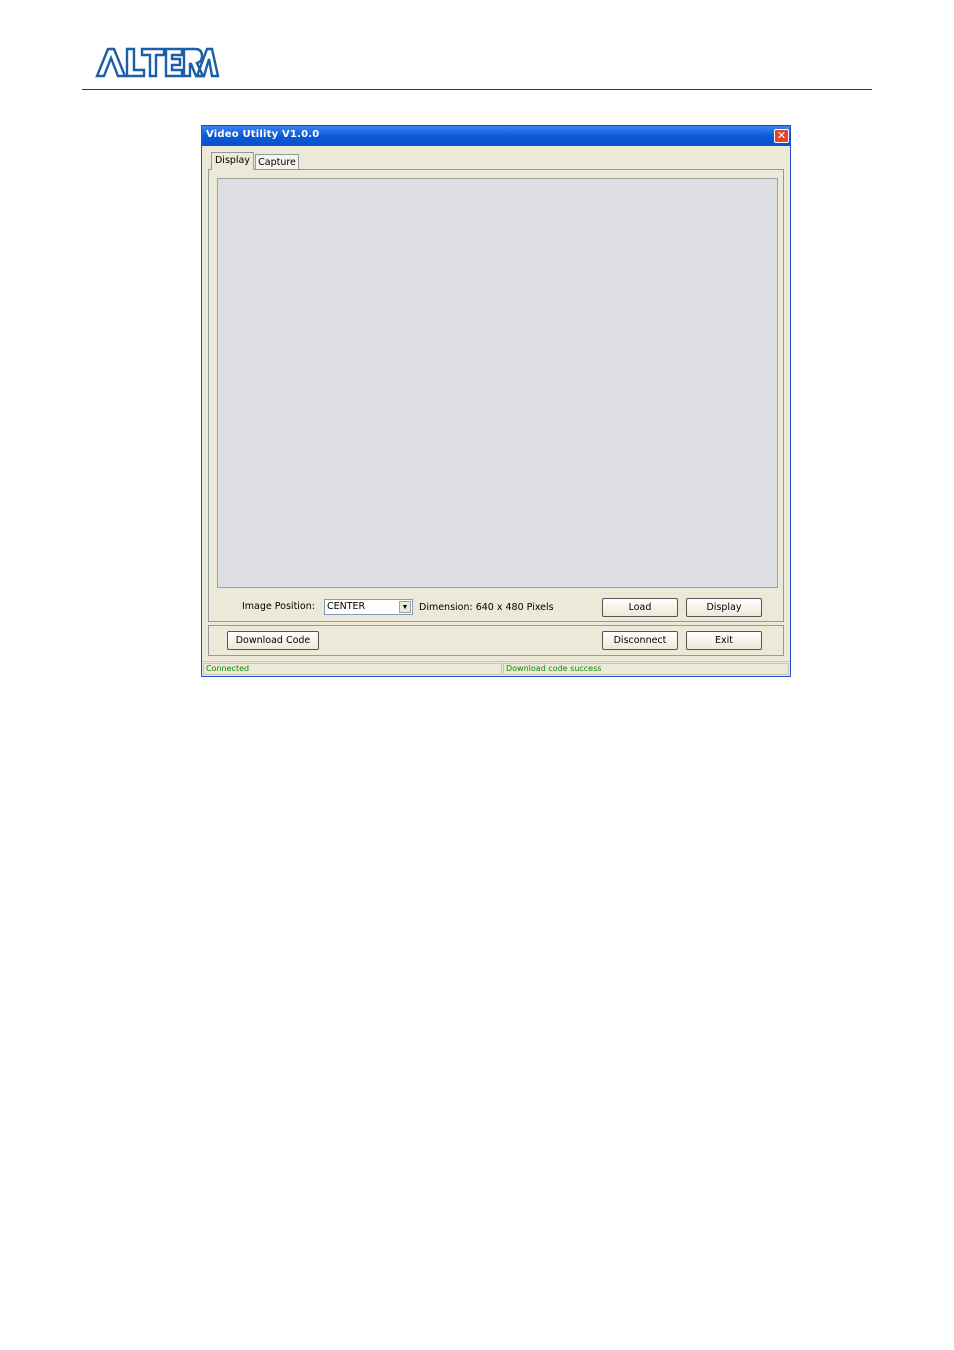  What do you see at coordinates (724, 607) in the screenshot?
I see `display-button: Display` at bounding box center [724, 607].